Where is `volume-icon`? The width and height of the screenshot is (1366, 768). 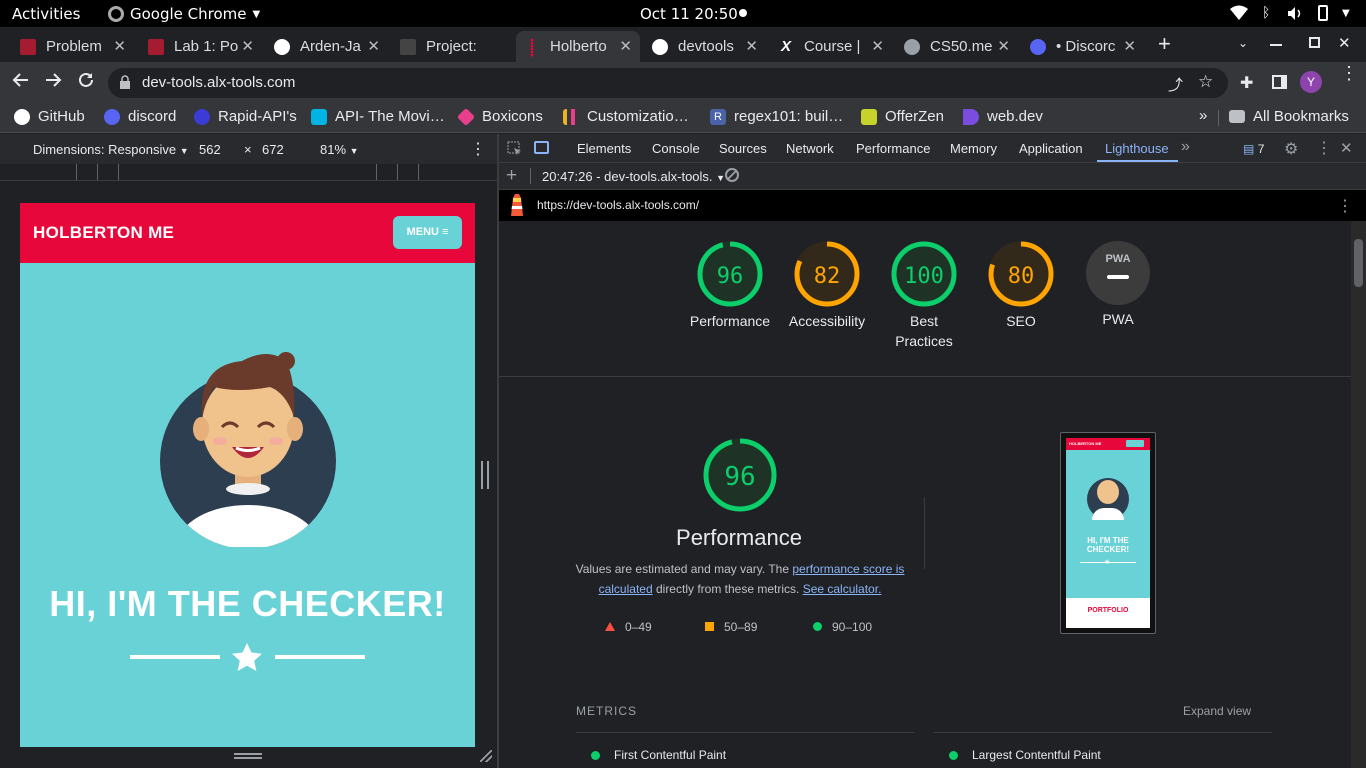 volume-icon is located at coordinates (1295, 15).